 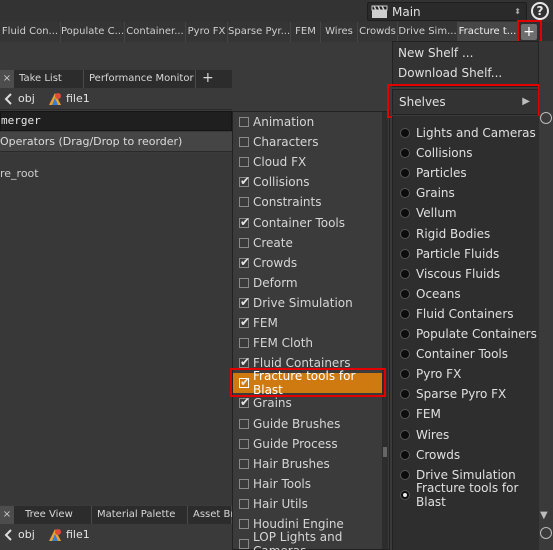 I want to click on checklist-item: Animation, so click(x=308, y=122).